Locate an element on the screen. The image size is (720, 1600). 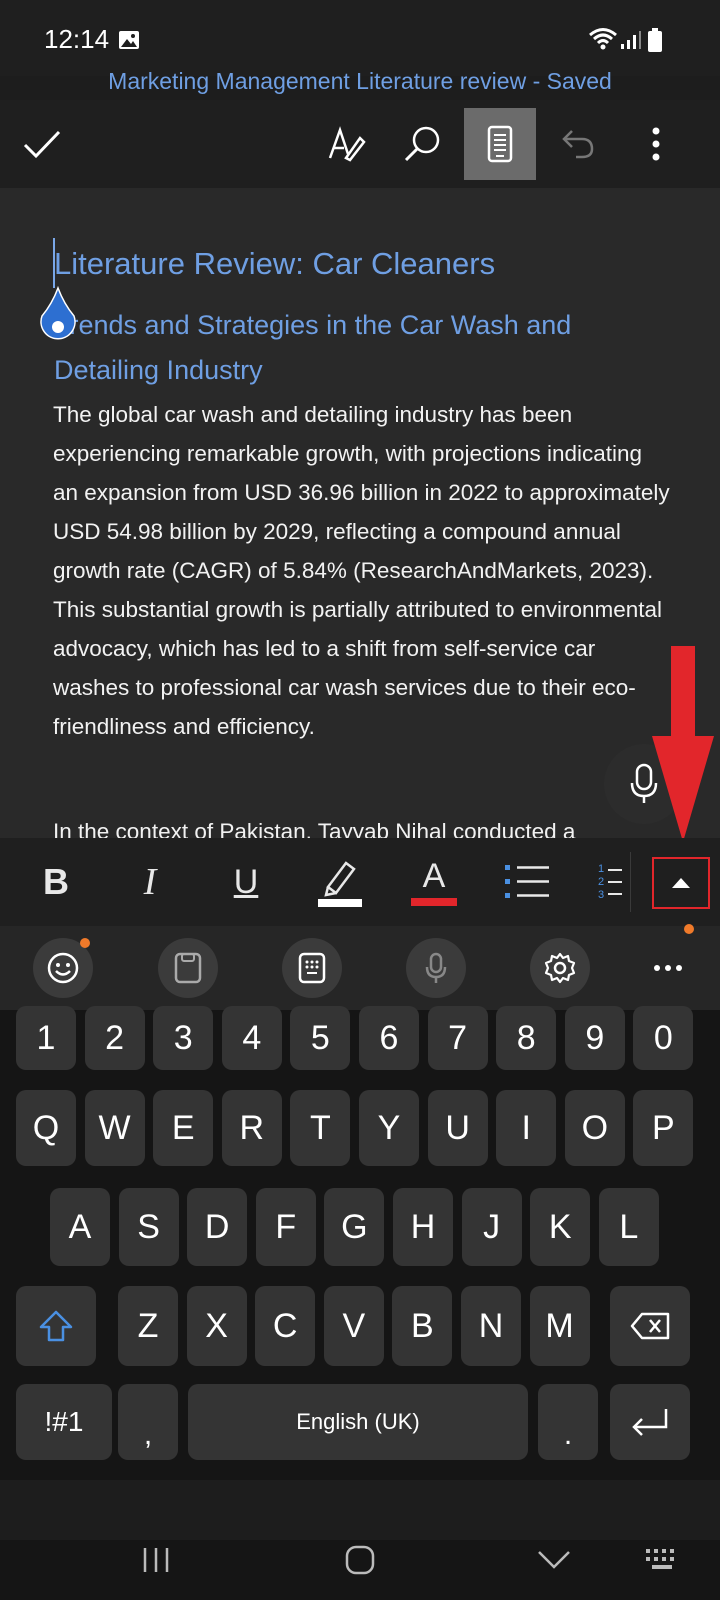
key-2: 2 is located at coordinates (114, 1038).